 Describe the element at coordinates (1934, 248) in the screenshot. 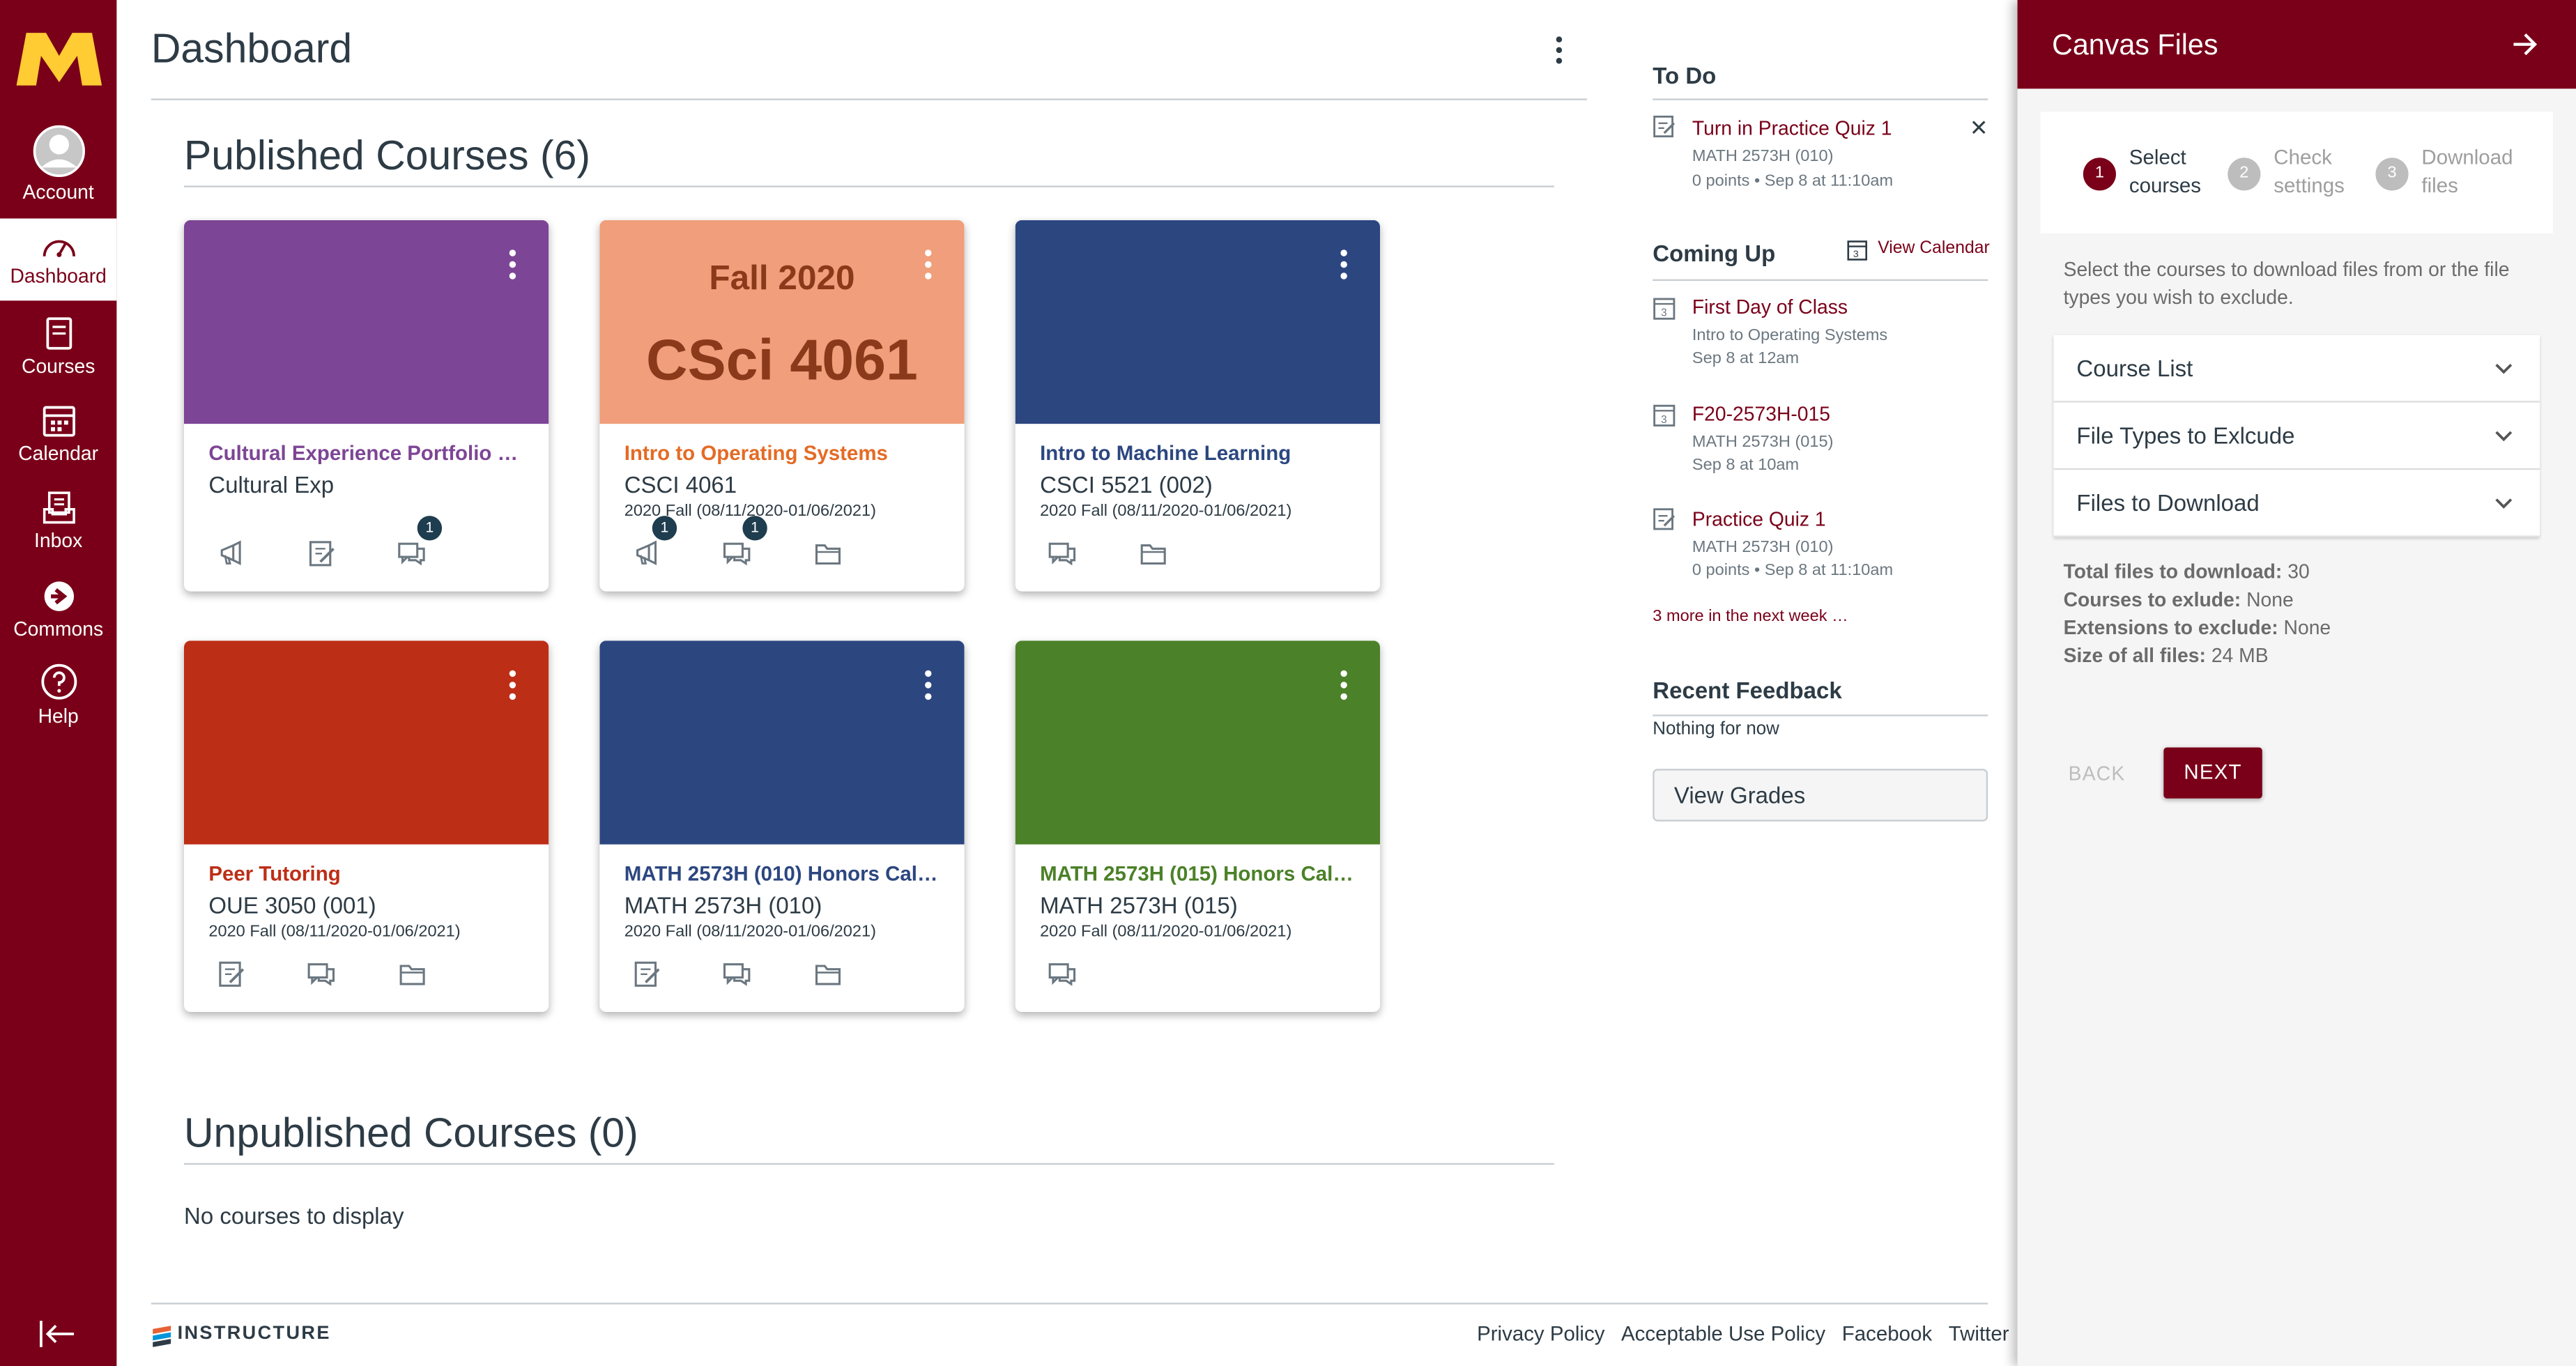

I see `view-calendar-link: View Calendar` at that location.